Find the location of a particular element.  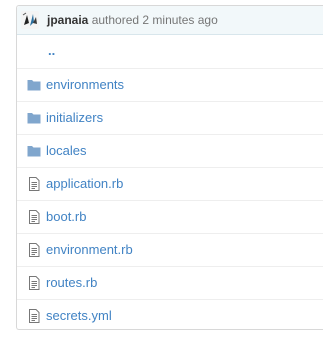

commit-summary: jpanaia authored 2 minutes ago is located at coordinates (132, 20).